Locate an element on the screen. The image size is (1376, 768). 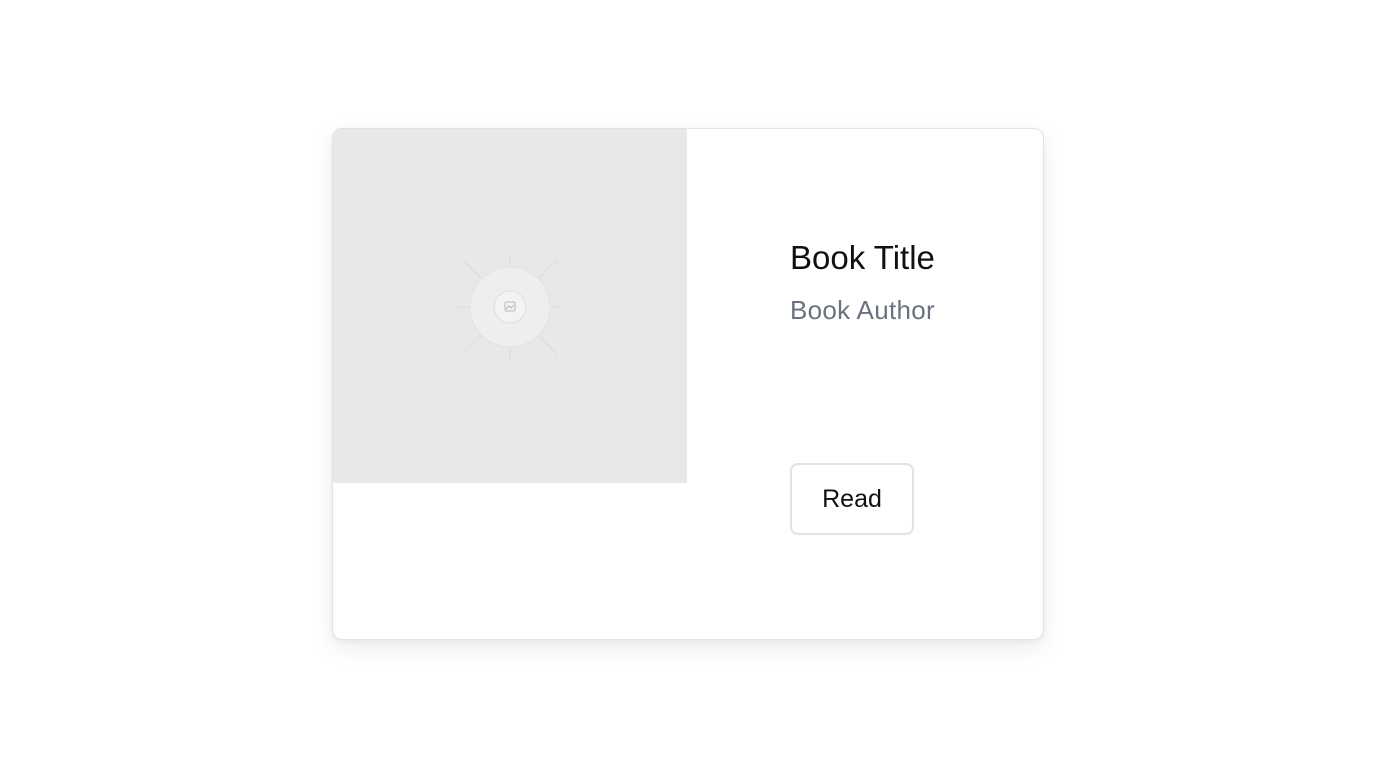
book-cover-placeholder is located at coordinates (510, 306).